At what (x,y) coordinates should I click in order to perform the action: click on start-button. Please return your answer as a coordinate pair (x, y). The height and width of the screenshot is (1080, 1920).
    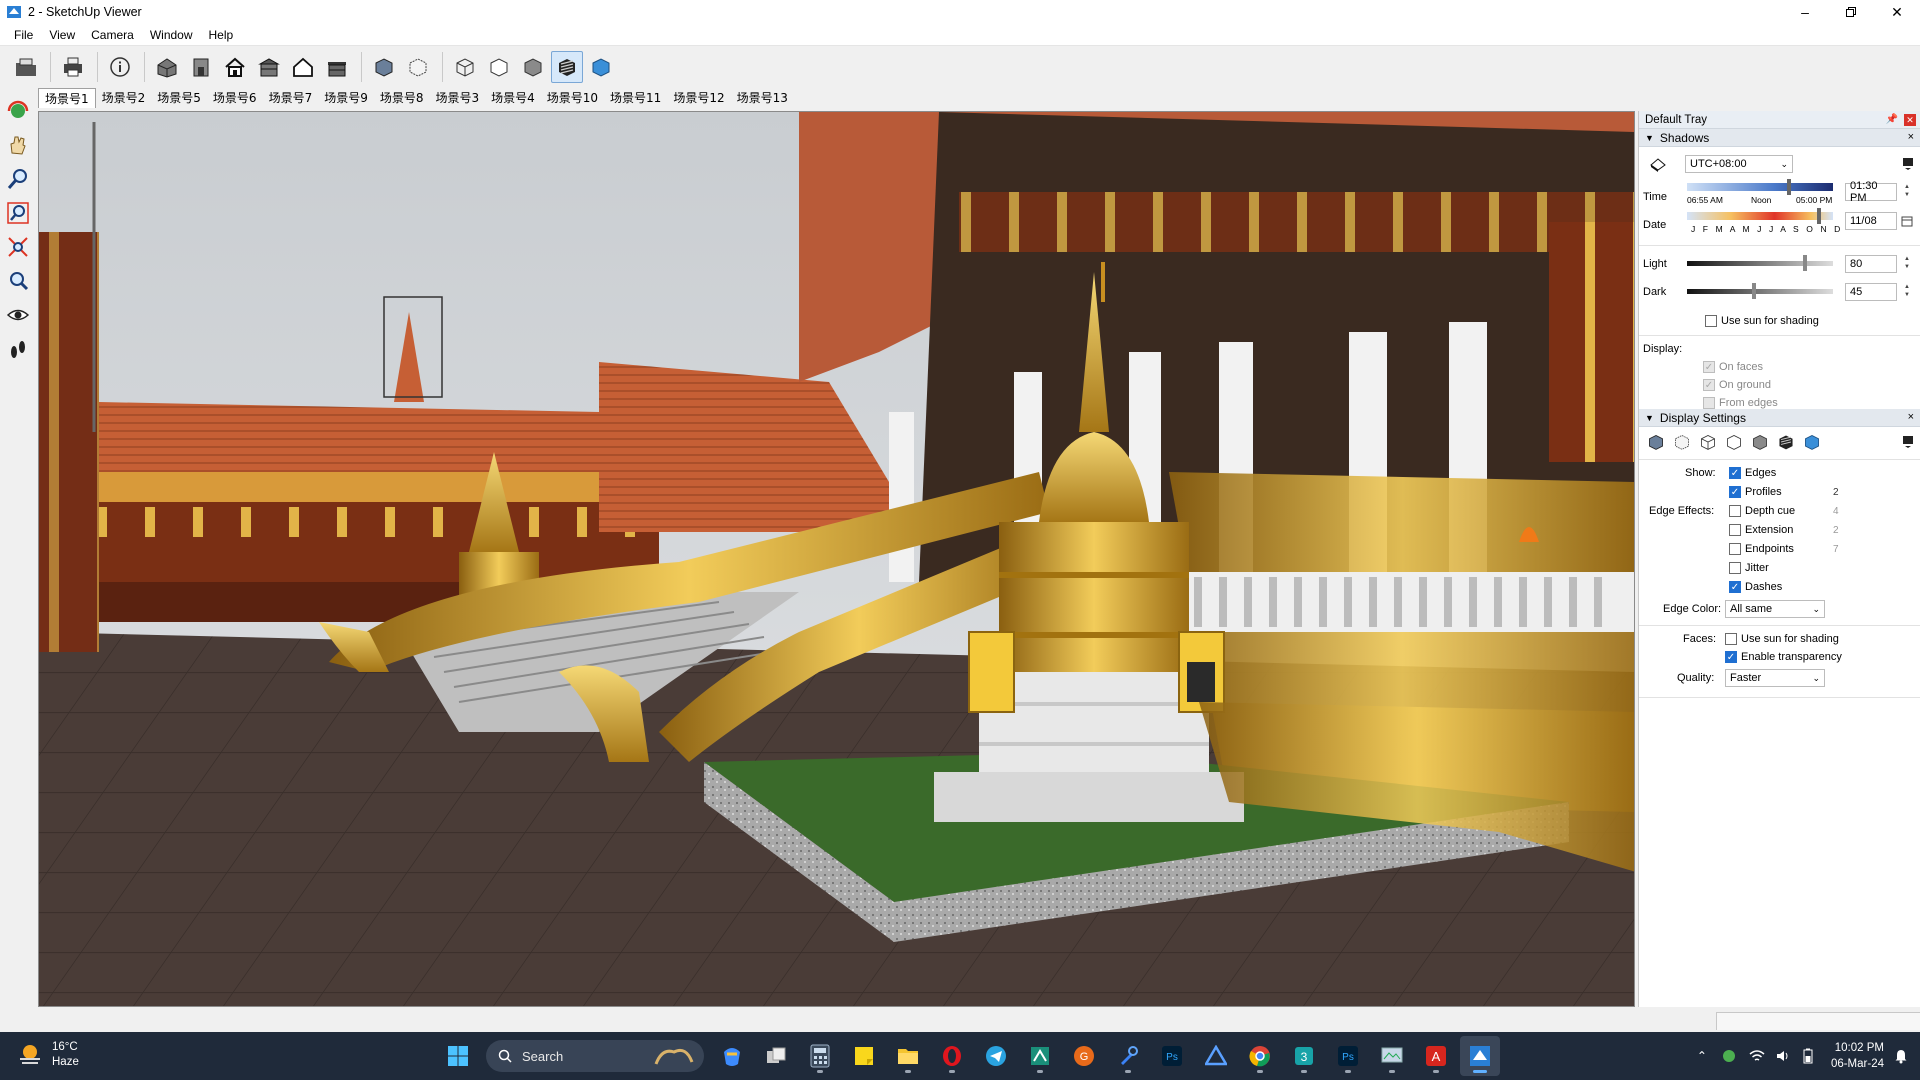
    Looking at the image, I should click on (458, 1056).